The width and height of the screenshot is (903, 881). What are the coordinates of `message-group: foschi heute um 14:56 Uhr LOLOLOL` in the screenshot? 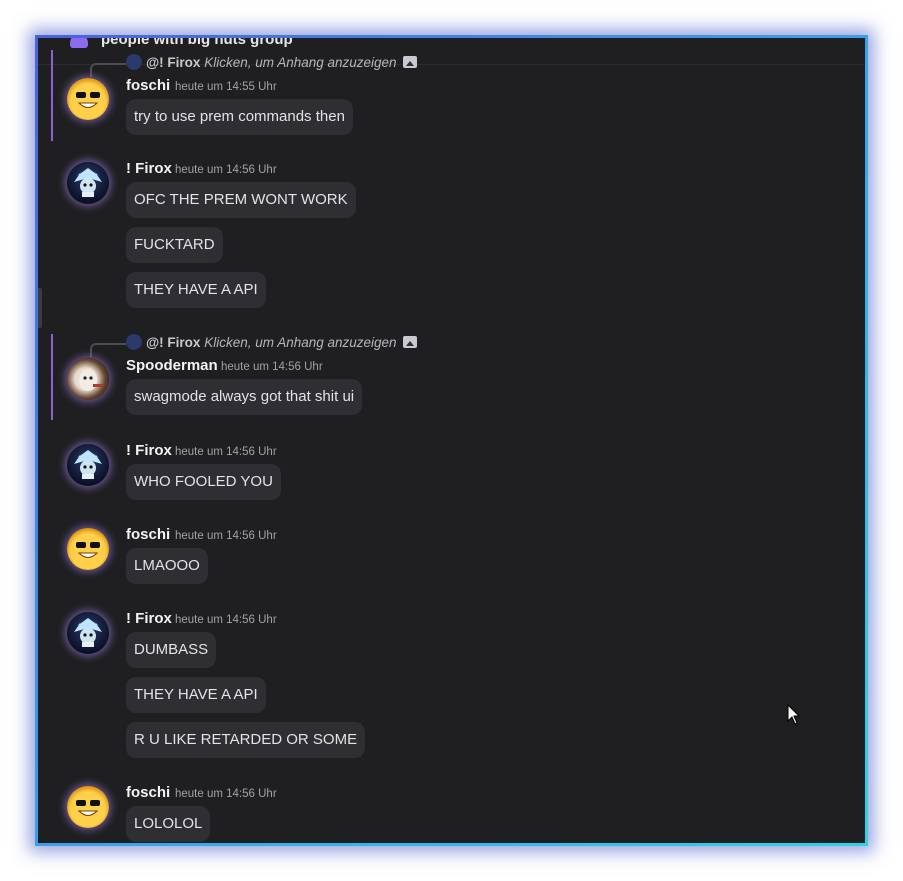 It's located at (451, 813).